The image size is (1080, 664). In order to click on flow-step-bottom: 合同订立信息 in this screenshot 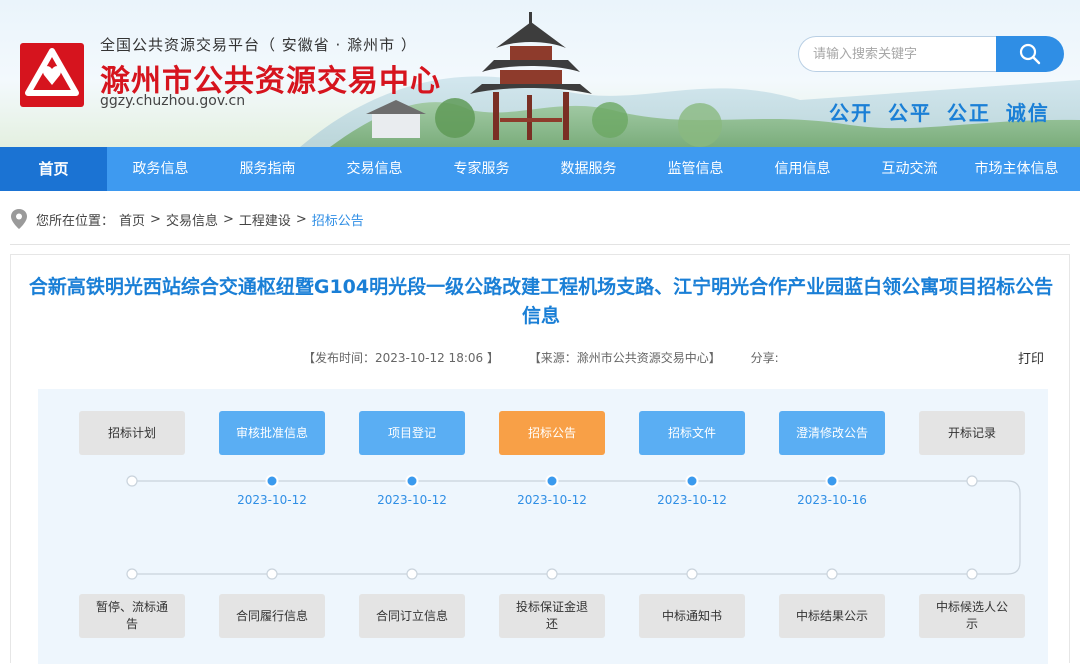, I will do `click(412, 616)`.